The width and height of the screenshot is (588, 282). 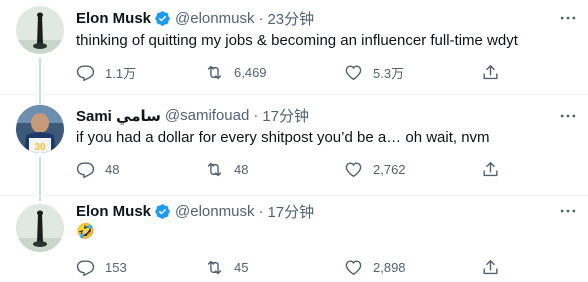 I want to click on action-bar: 153 45 2,898, so click(x=289, y=267).